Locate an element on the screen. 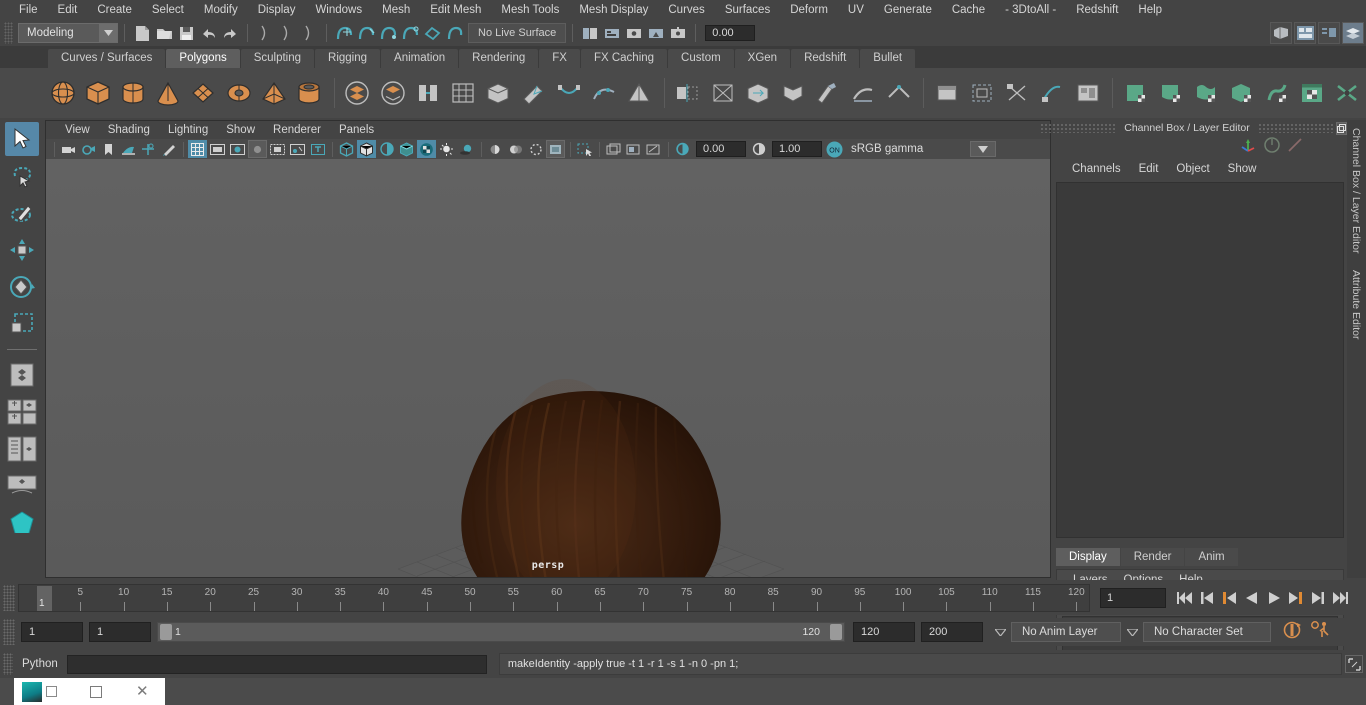 This screenshot has width=1366, height=705. anim-layer-chevron-down-icon is located at coordinates (1000, 632).